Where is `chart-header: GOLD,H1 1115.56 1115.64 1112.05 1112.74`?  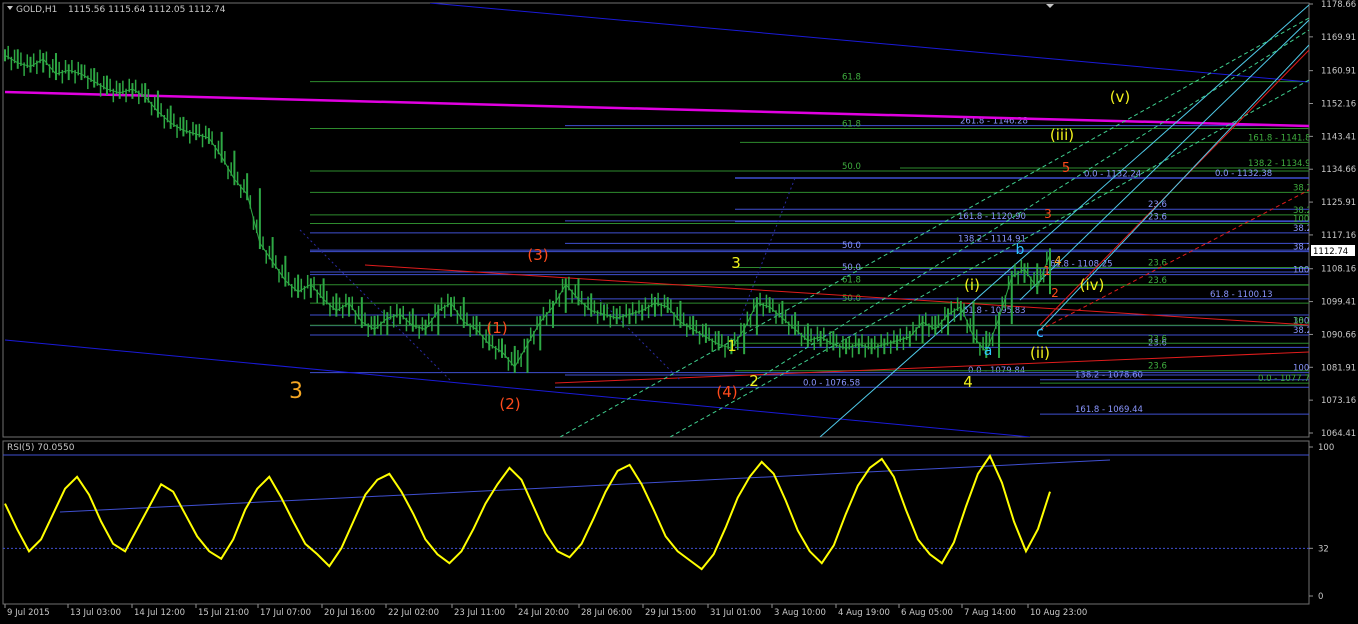
chart-header: GOLD,H1 1115.56 1115.64 1112.05 1112.74 is located at coordinates (116, 10).